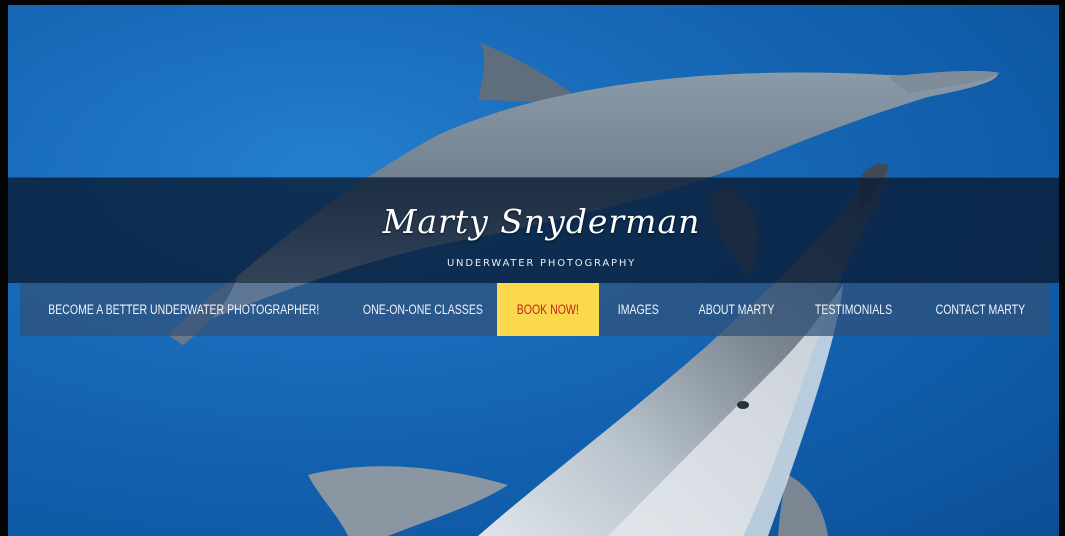 This screenshot has height=536, width=1065. What do you see at coordinates (541, 263) in the screenshot?
I see `site-tagline: UNDERWATER PHOTOGRAPHY` at bounding box center [541, 263].